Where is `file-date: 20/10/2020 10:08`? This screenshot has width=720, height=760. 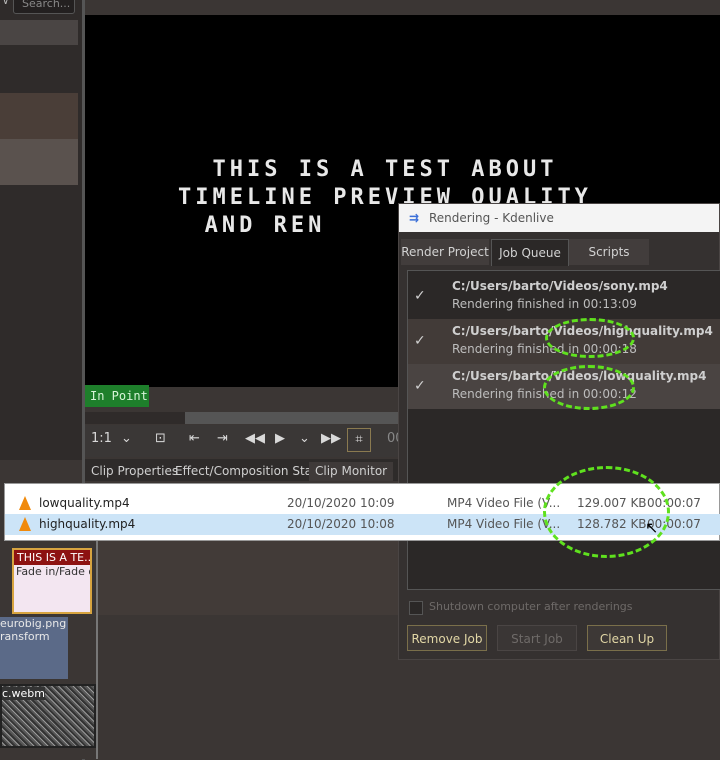 file-date: 20/10/2020 10:08 is located at coordinates (341, 524).